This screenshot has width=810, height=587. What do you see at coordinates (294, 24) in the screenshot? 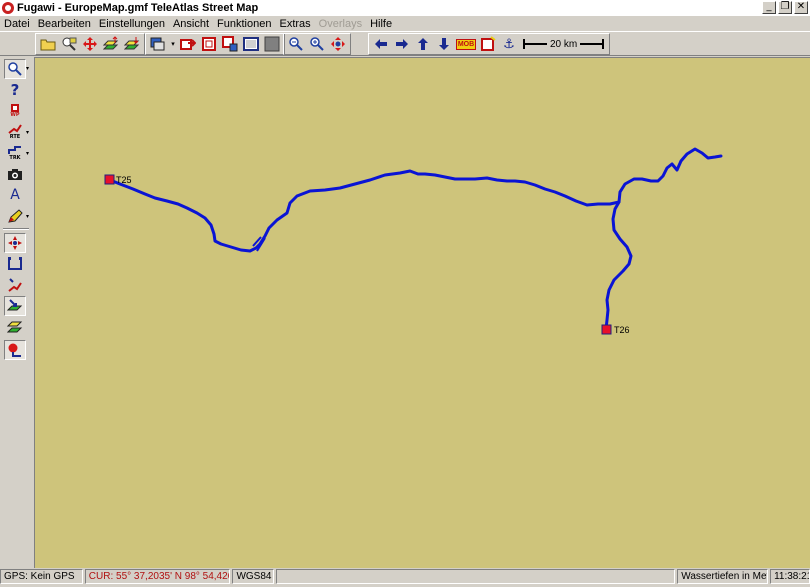
I see `menu-extras: Extras` at bounding box center [294, 24].